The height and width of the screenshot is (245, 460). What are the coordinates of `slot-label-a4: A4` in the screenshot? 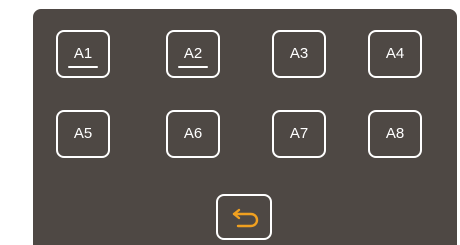 It's located at (395, 53).